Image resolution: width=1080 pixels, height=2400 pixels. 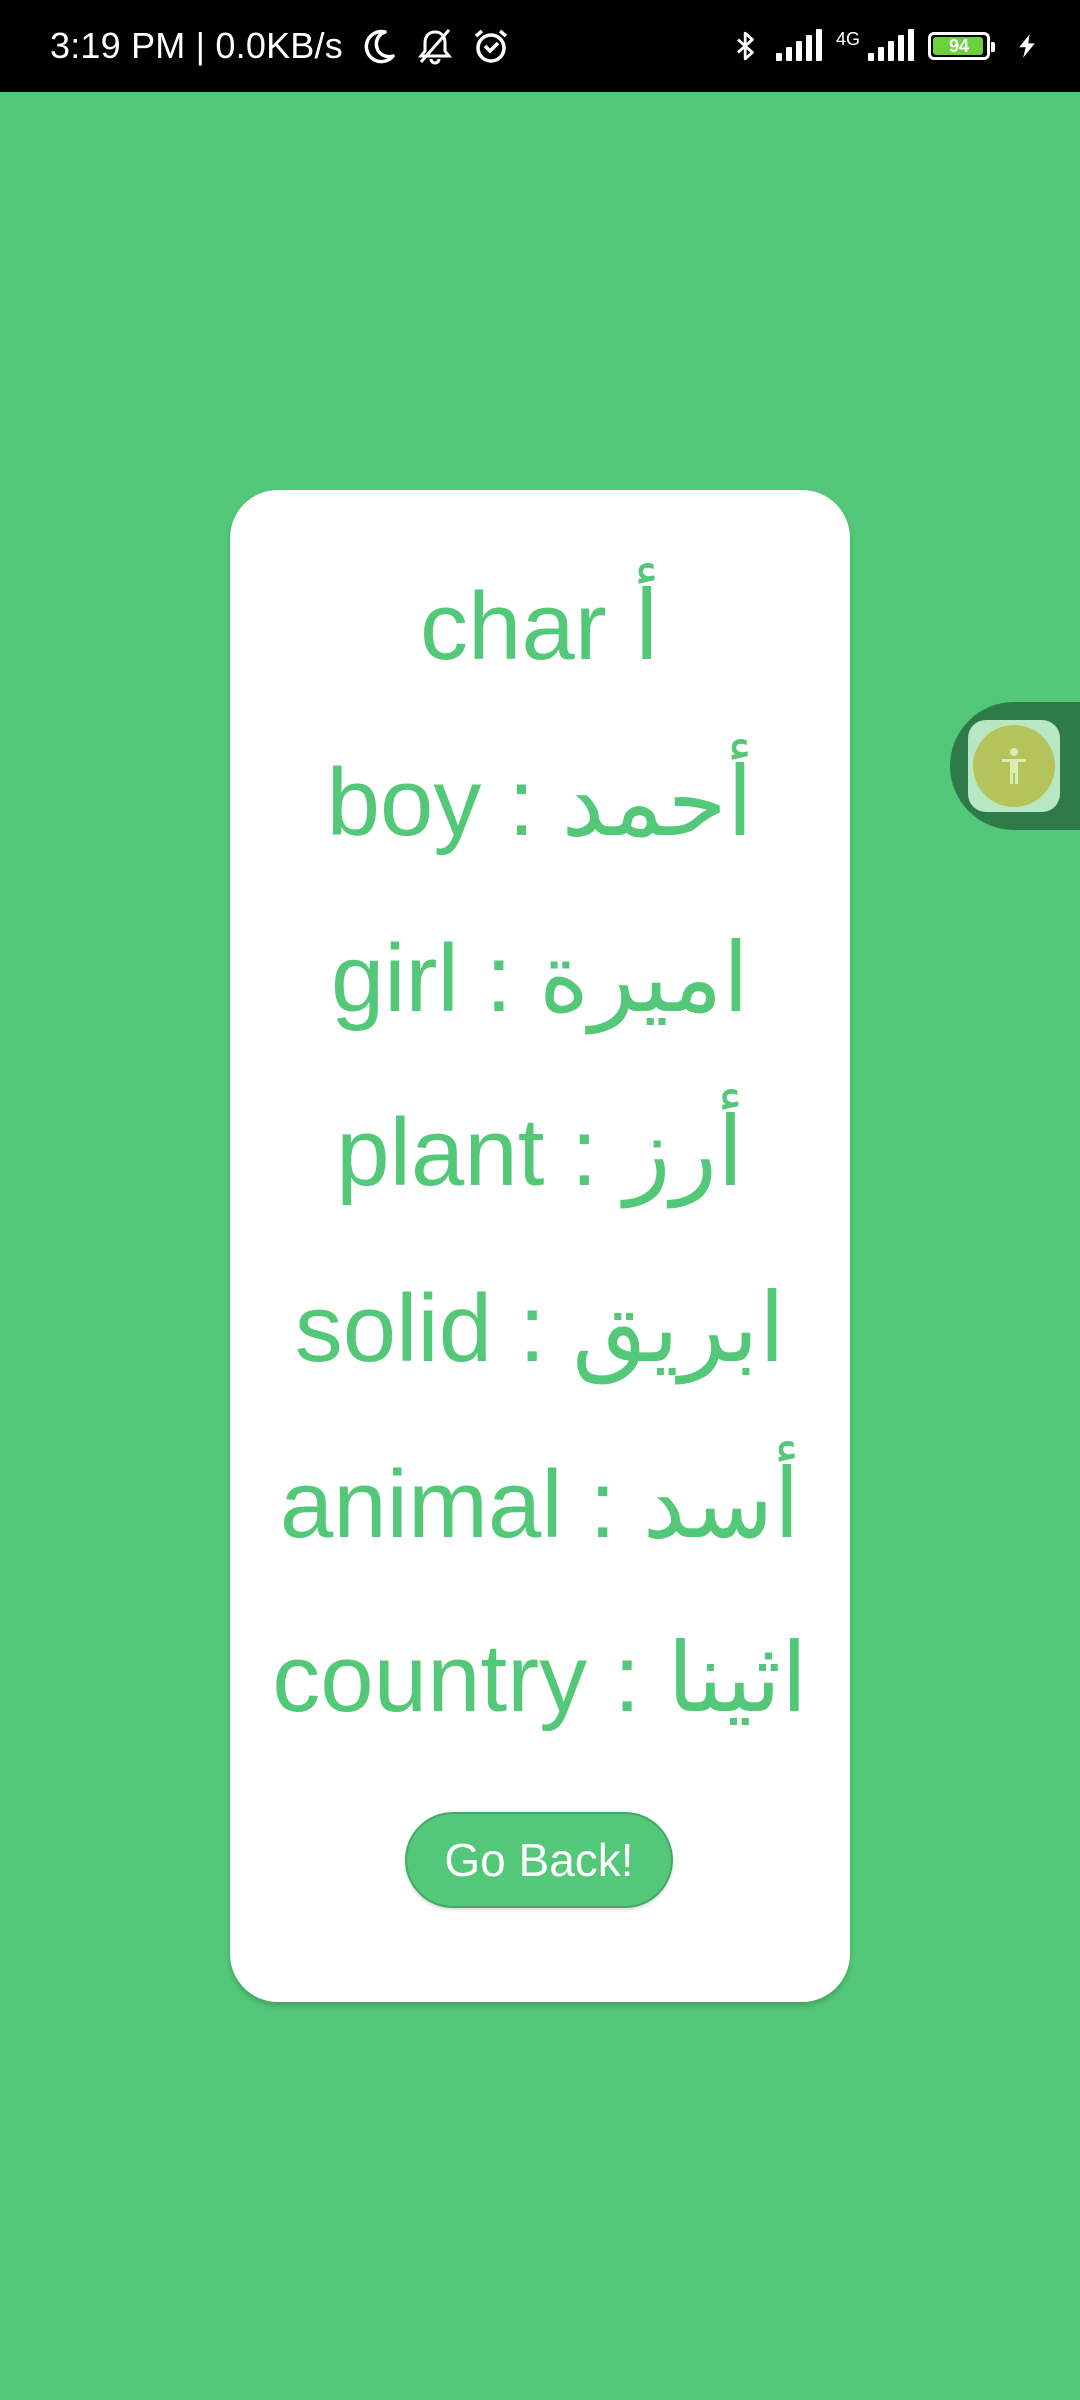 I want to click on accessibility-circle, so click(x=1014, y=766).